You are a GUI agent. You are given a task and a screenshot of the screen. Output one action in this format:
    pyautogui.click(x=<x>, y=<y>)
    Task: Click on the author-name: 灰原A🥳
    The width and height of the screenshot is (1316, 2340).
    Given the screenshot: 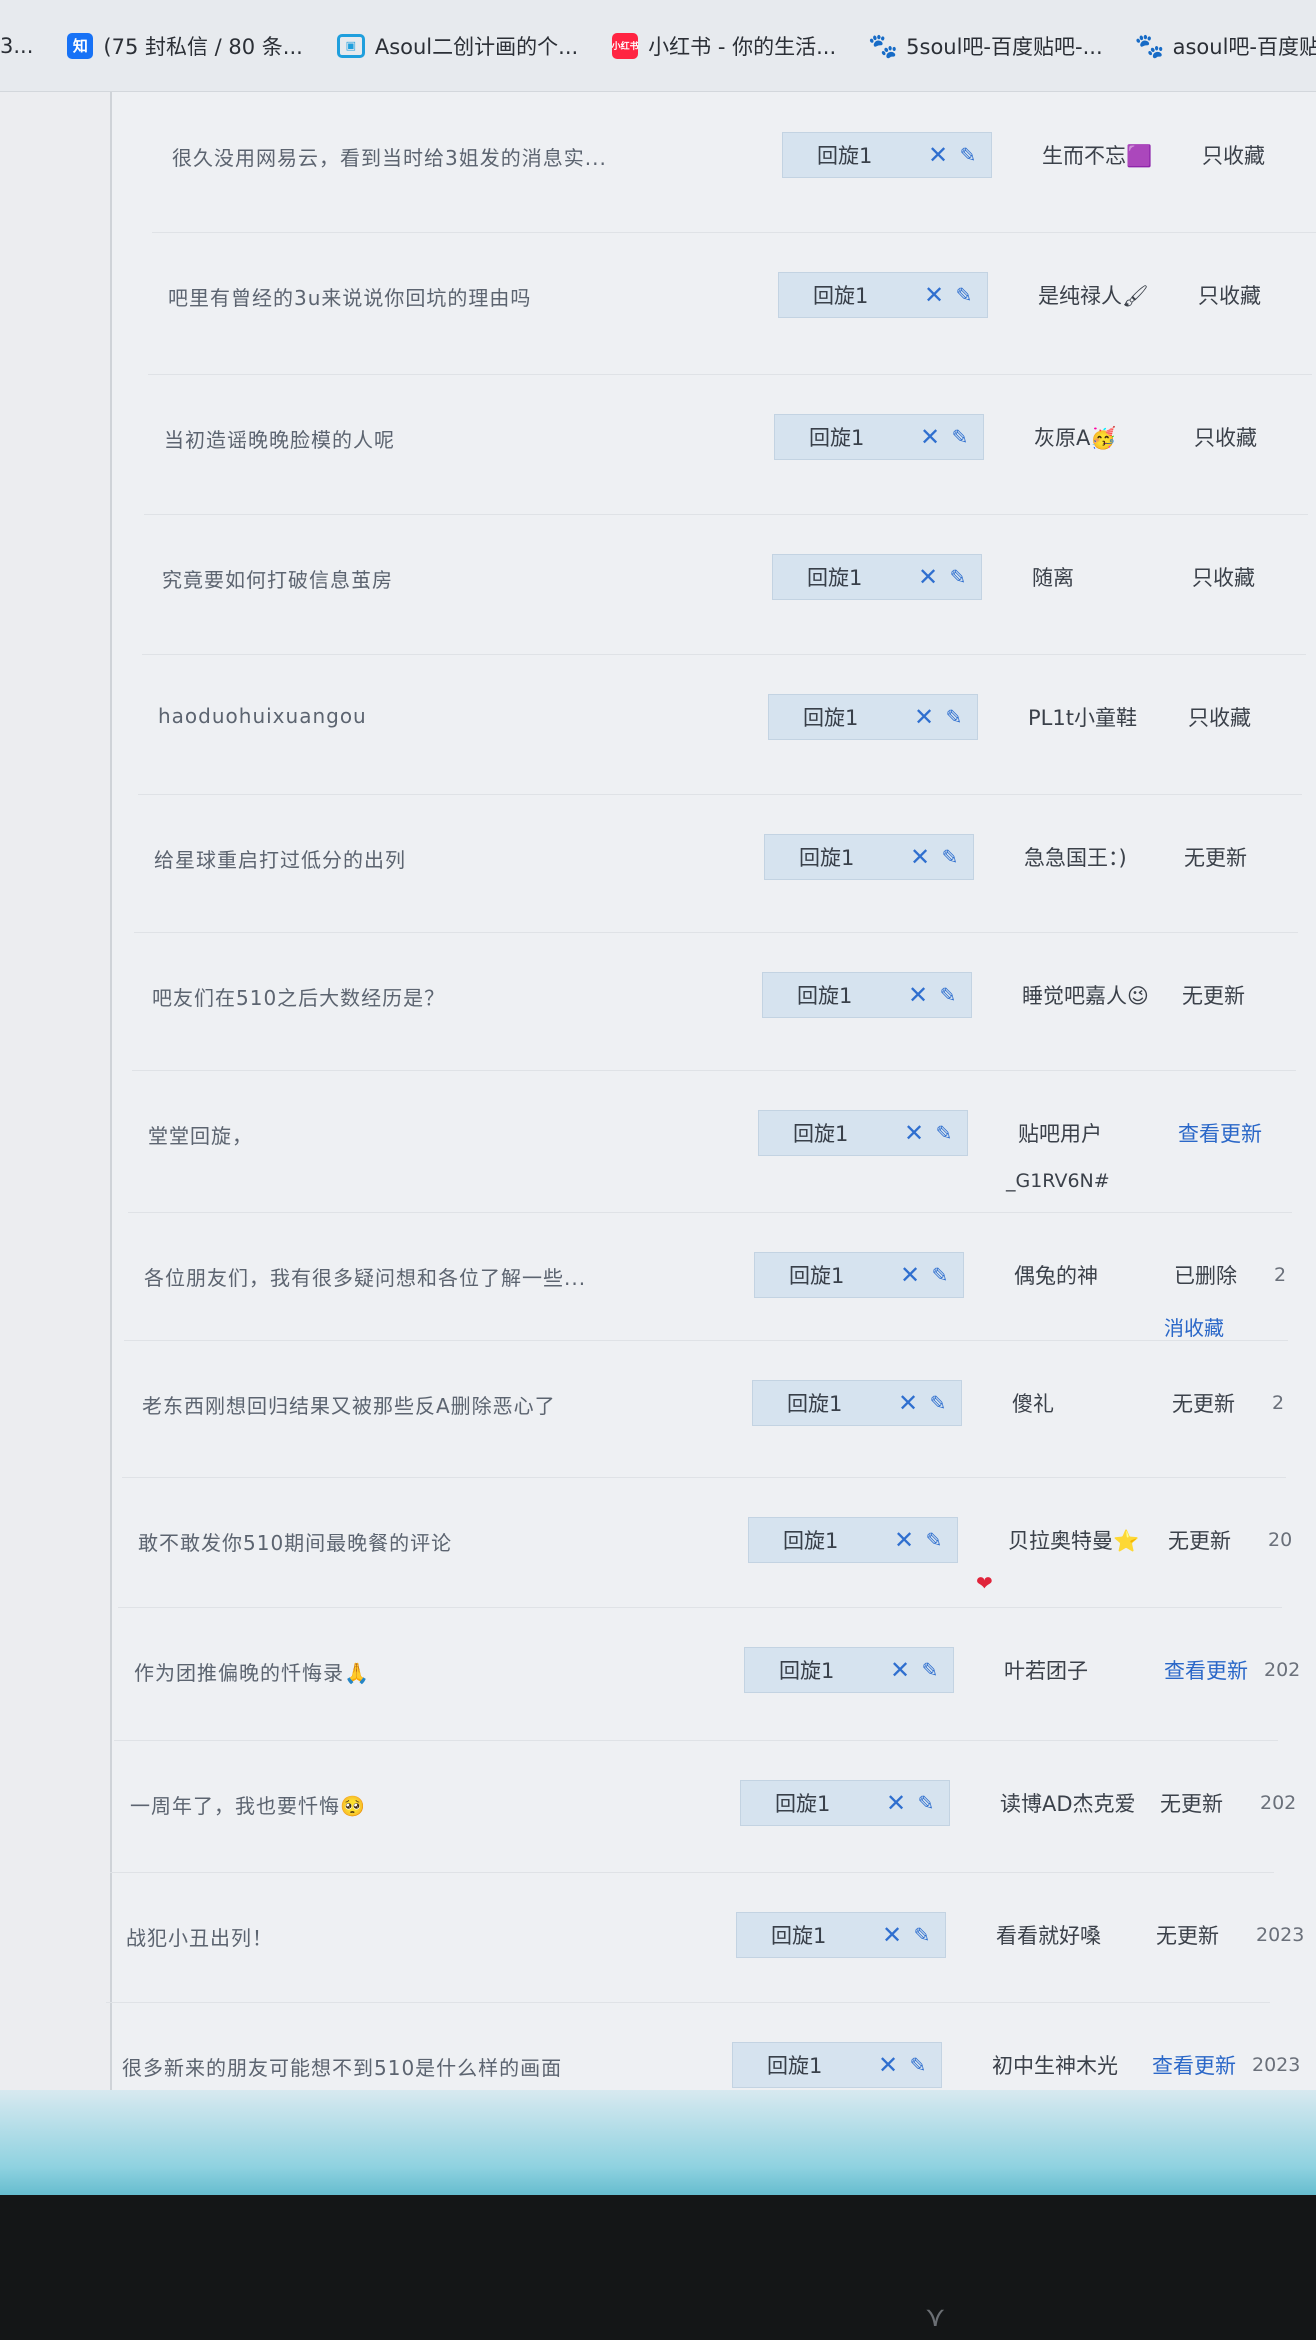 What is the action you would take?
    pyautogui.click(x=1075, y=437)
    